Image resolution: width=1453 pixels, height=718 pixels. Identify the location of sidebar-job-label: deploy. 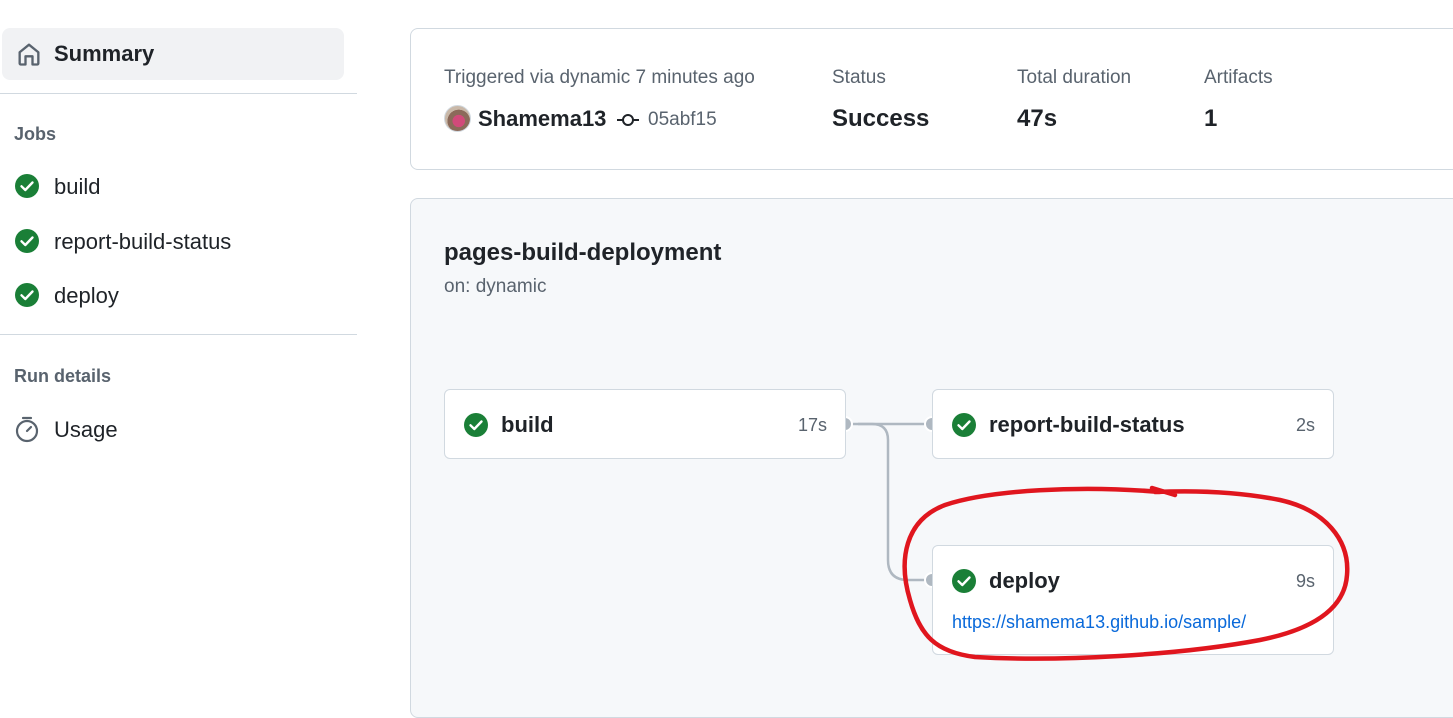
(86, 295).